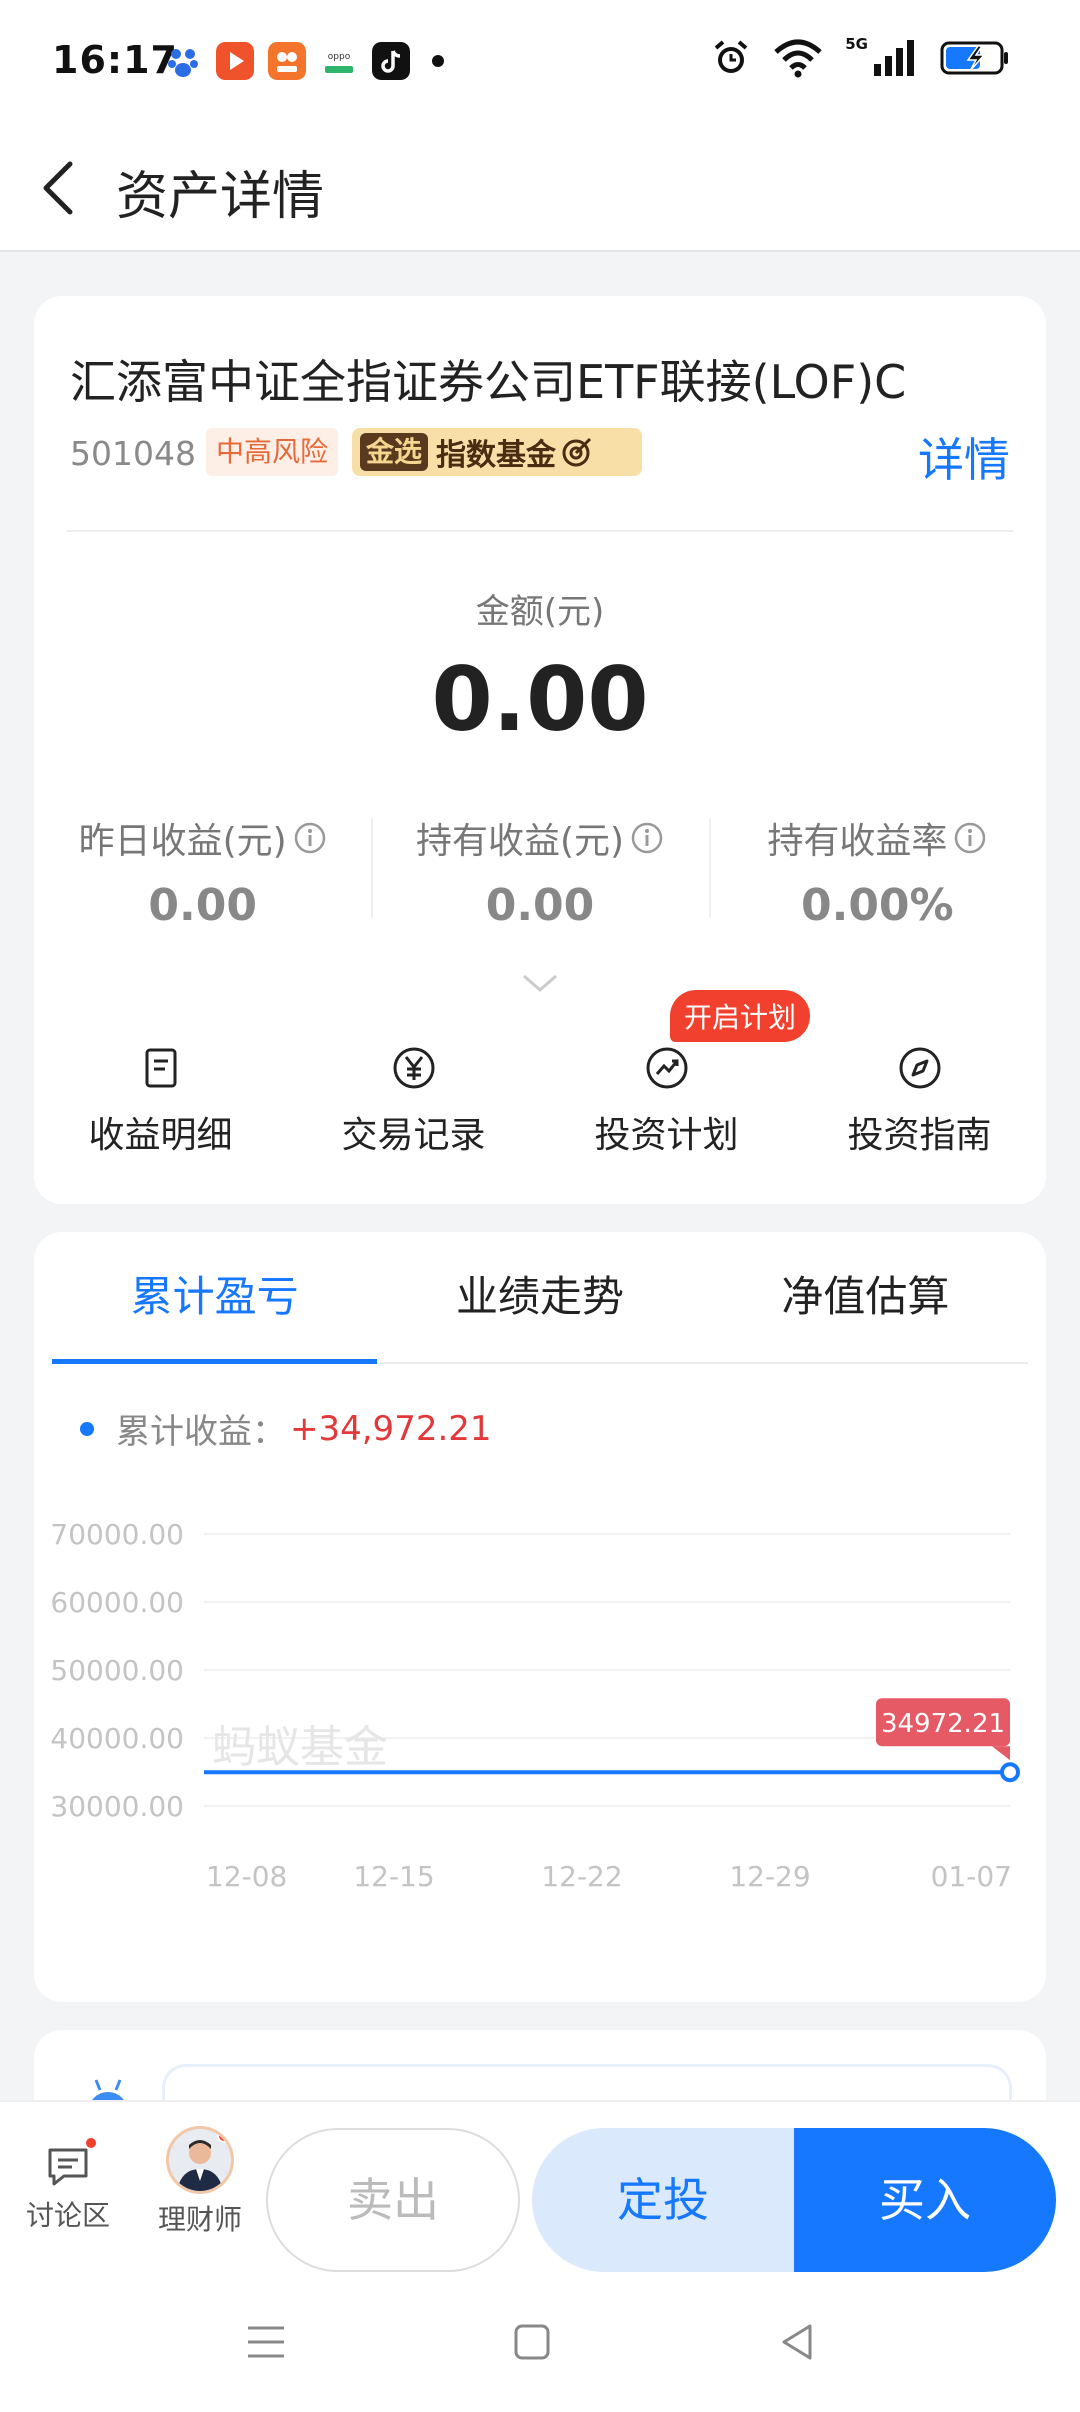 The height and width of the screenshot is (2412, 1080). What do you see at coordinates (220, 197) in the screenshot?
I see `page-title: 资产详情` at bounding box center [220, 197].